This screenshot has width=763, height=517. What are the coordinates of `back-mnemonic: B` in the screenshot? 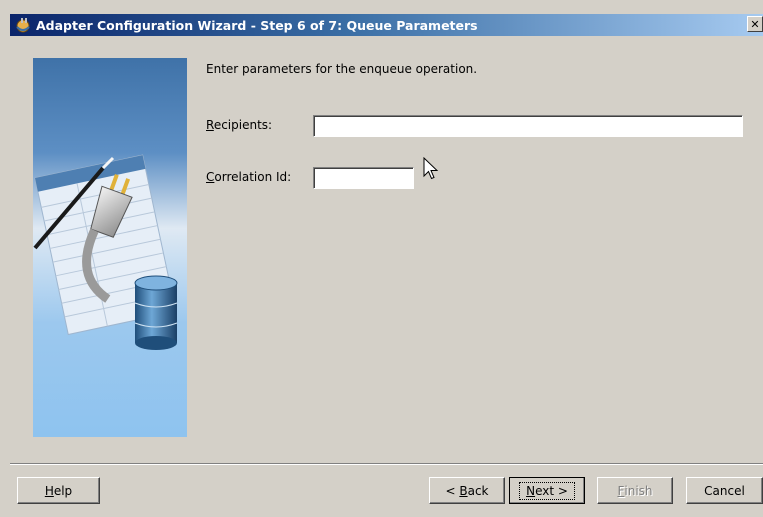 It's located at (463, 490).